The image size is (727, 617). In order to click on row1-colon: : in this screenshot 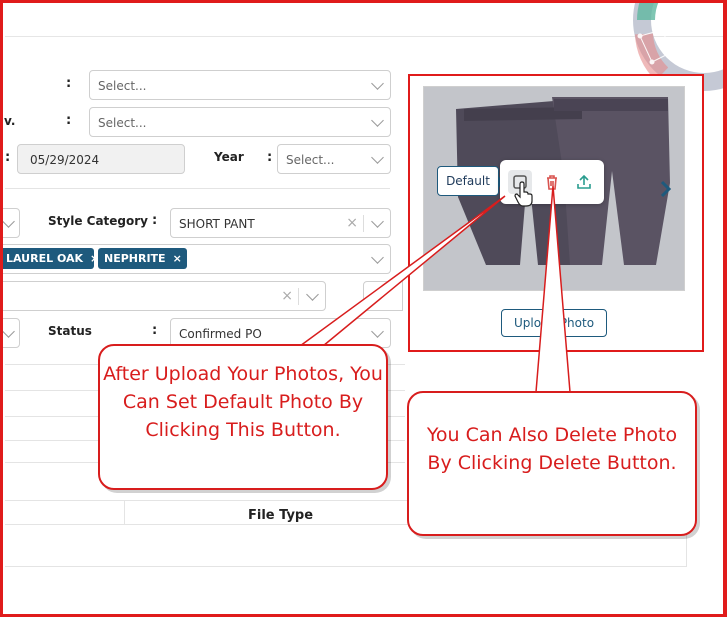, I will do `click(69, 83)`.